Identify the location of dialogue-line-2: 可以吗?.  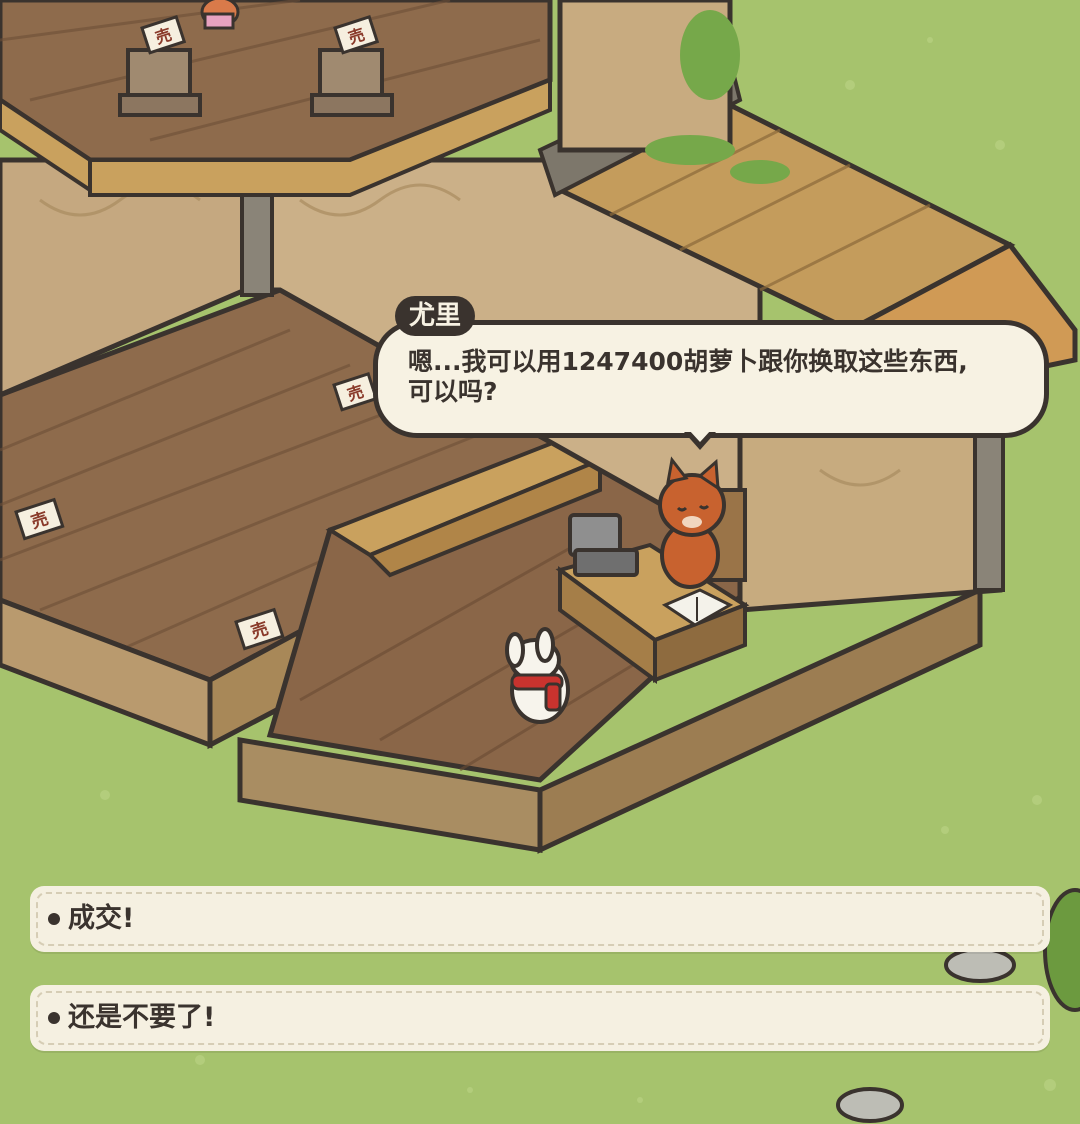
(453, 391).